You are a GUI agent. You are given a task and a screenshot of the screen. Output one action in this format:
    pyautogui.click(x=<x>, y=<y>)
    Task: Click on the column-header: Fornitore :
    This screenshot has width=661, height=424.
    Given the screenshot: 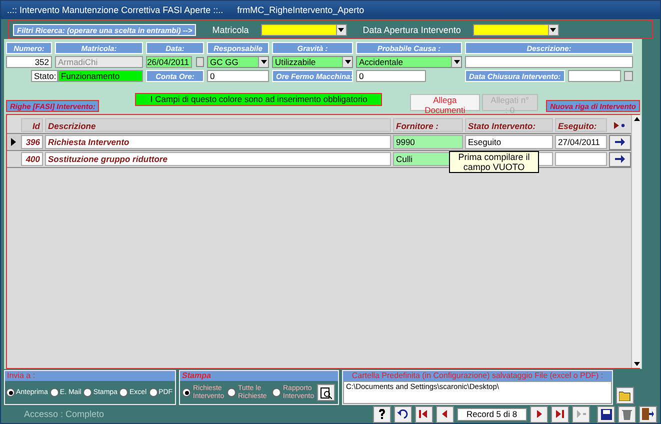 What is the action you would take?
    pyautogui.click(x=428, y=125)
    